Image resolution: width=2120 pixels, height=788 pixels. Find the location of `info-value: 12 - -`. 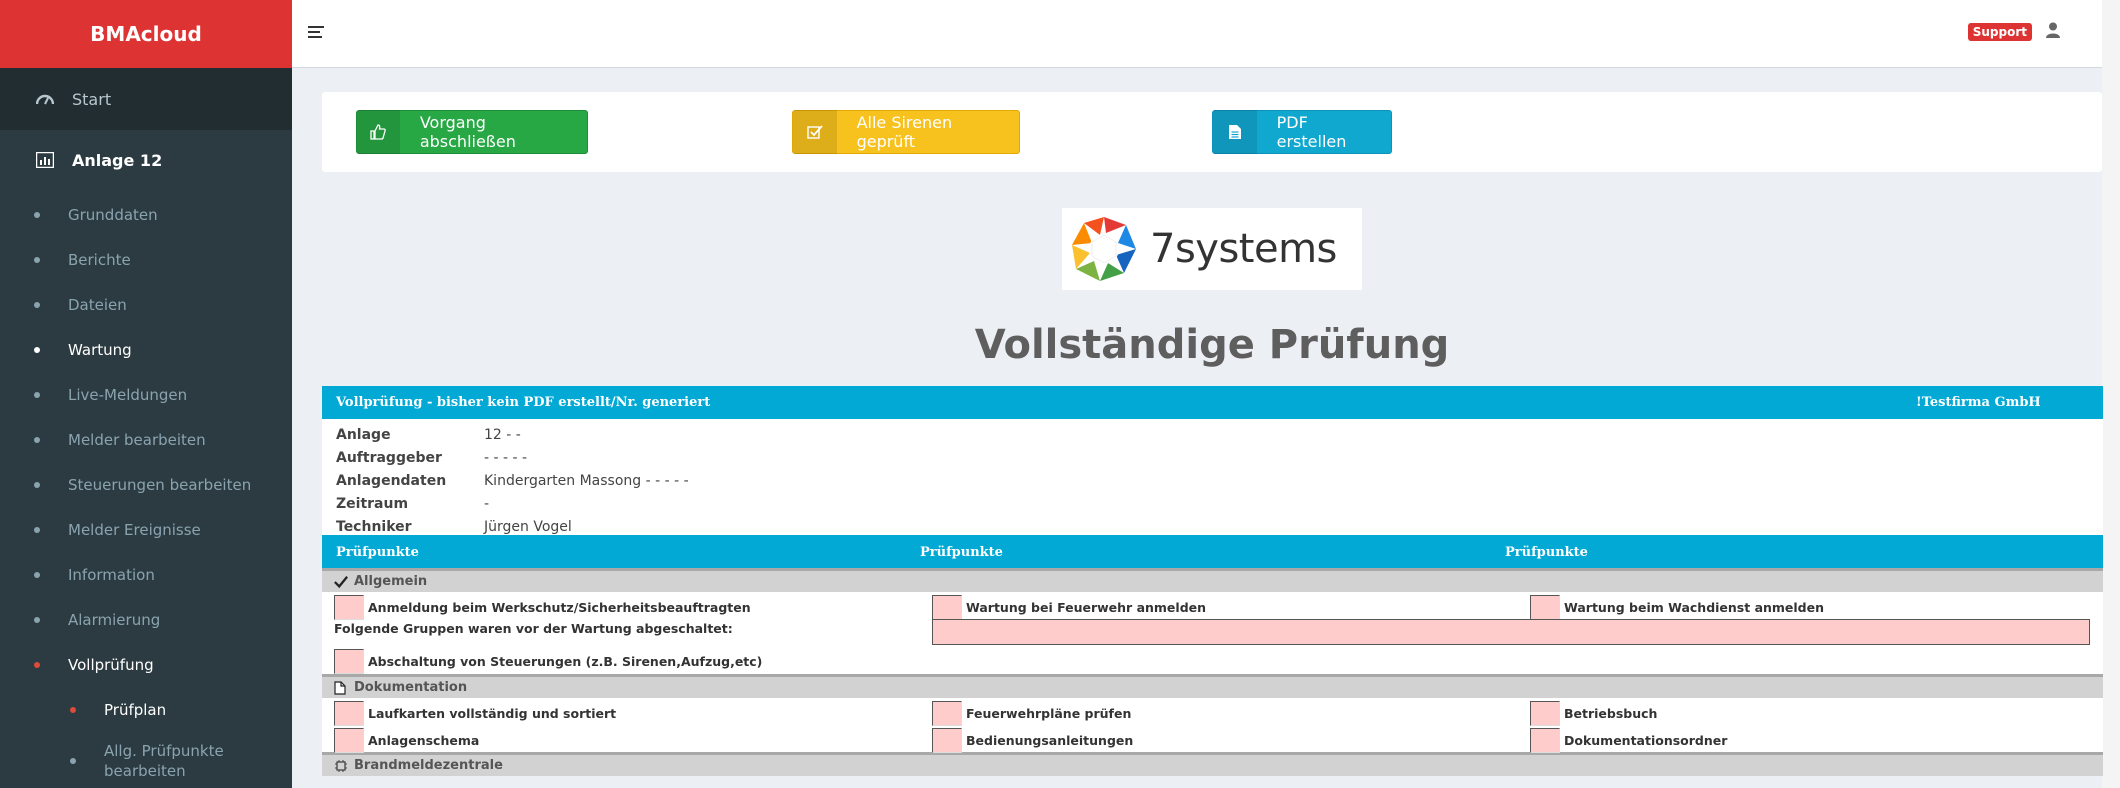

info-value: 12 - - is located at coordinates (502, 434).